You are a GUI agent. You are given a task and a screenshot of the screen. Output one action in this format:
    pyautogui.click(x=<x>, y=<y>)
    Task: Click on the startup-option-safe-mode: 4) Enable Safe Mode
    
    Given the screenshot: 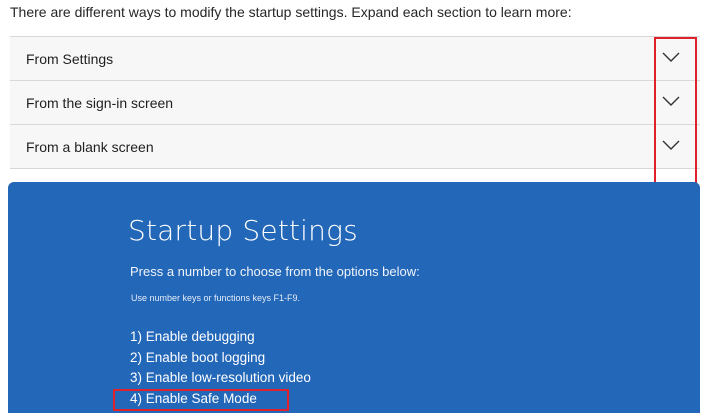 What is the action you would take?
    pyautogui.click(x=193, y=398)
    